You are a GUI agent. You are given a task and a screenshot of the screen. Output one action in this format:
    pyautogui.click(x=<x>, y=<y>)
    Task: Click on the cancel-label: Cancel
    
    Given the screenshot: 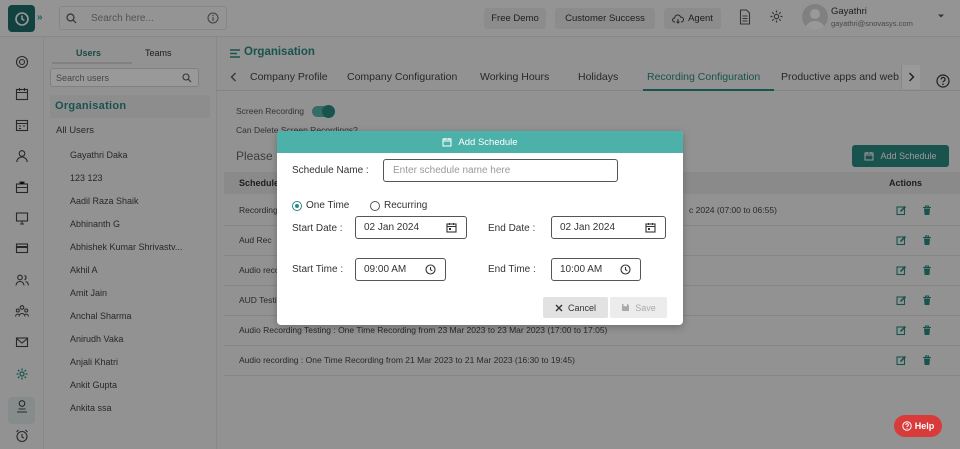 What is the action you would take?
    pyautogui.click(x=581, y=307)
    